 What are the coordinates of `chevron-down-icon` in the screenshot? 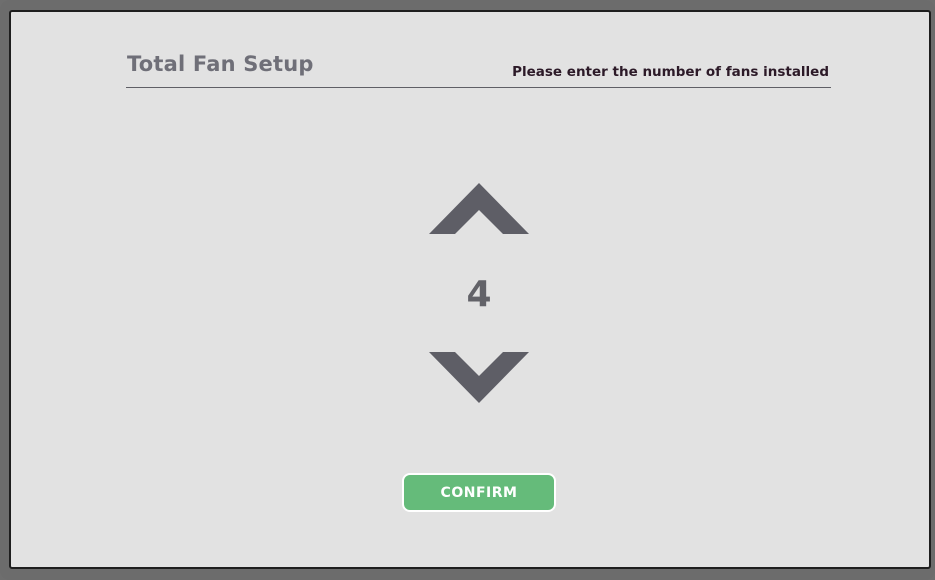 It's located at (479, 378).